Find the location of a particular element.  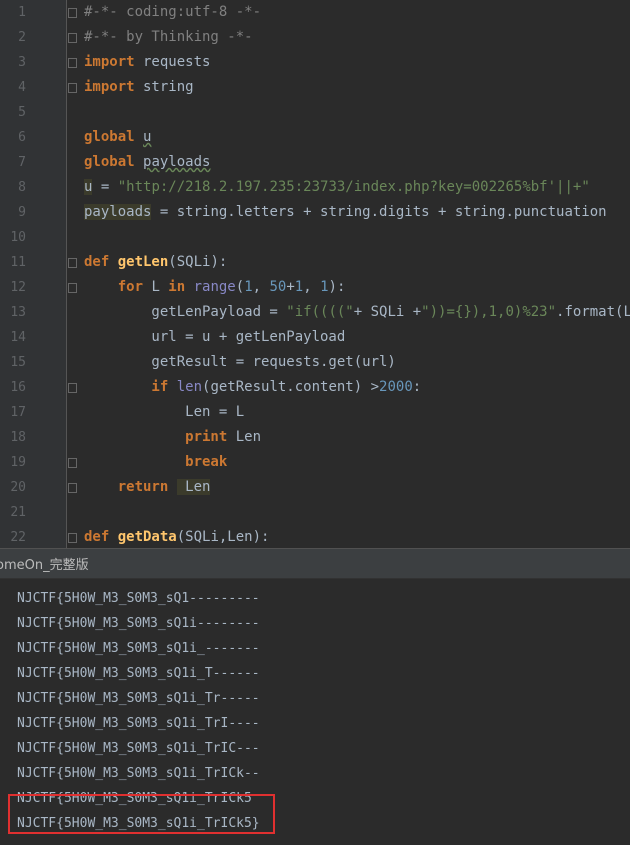

code-token: print is located at coordinates (160, 437).